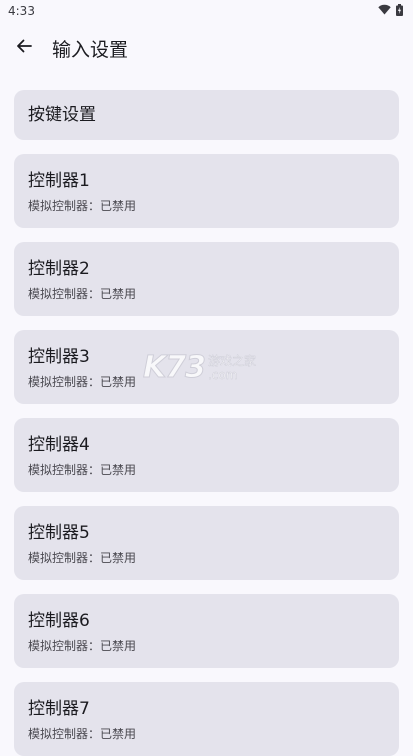 Image resolution: width=413 pixels, height=756 pixels. I want to click on status-time: 4:33, so click(21, 11).